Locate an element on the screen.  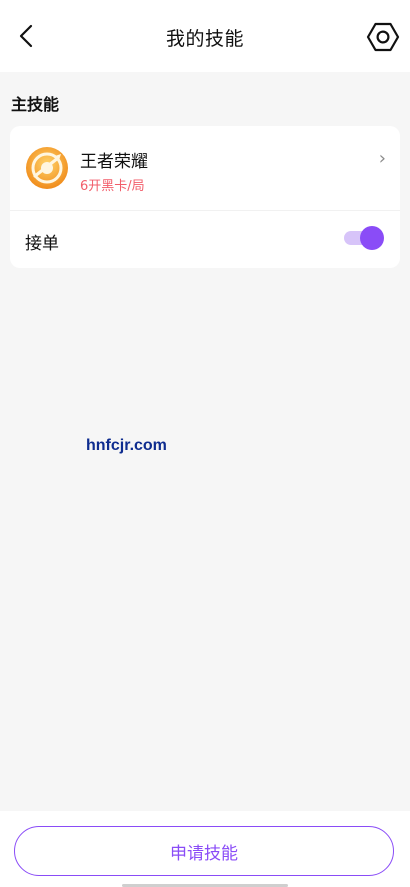
apply-skill-button: 申请技能 is located at coordinates (204, 851).